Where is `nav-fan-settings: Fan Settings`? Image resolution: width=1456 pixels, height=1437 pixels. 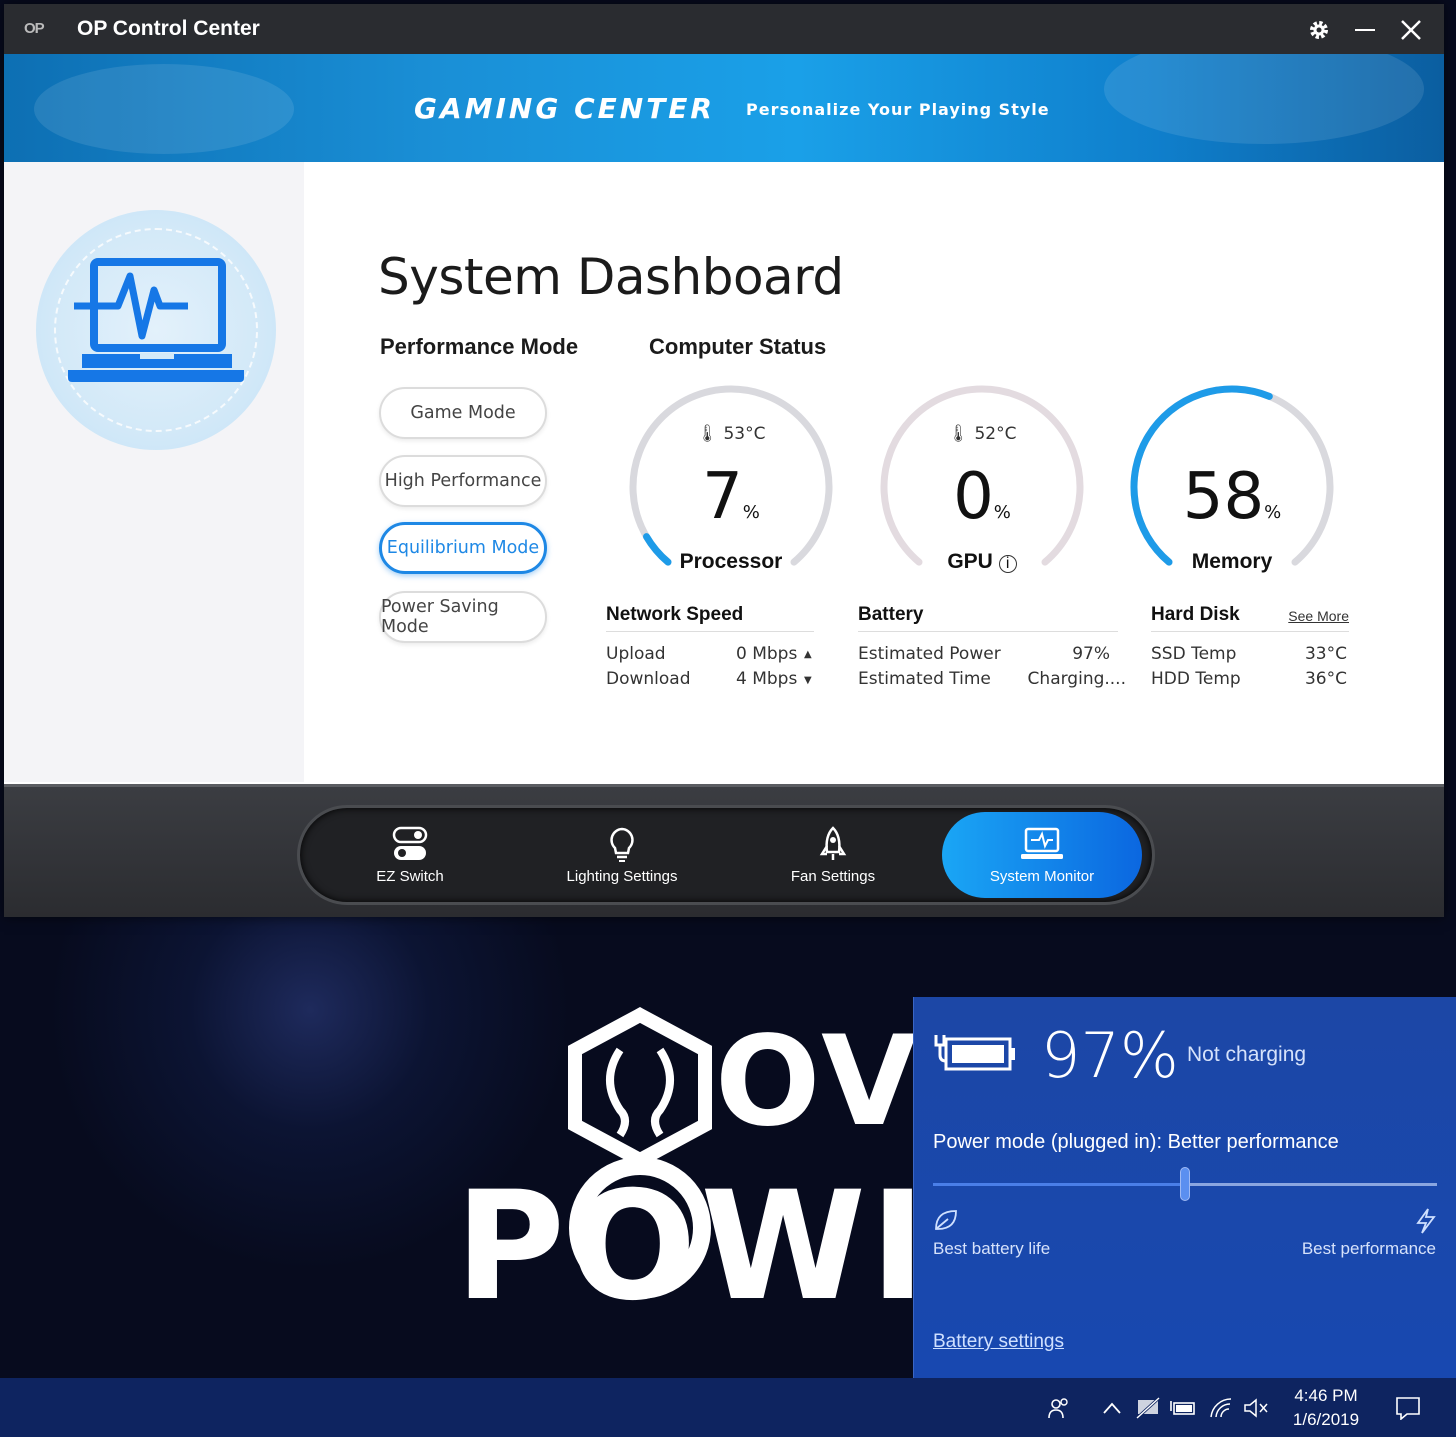 nav-fan-settings: Fan Settings is located at coordinates (833, 855).